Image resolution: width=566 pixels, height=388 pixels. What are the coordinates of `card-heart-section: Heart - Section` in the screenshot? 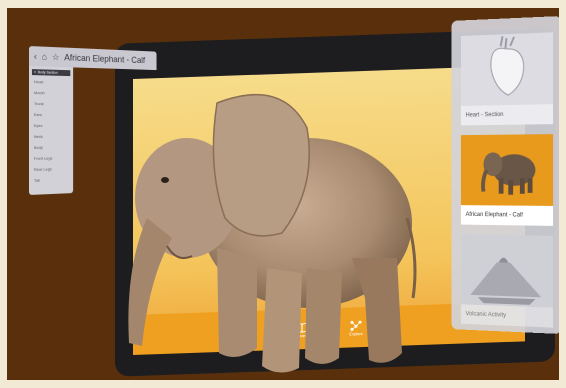 It's located at (507, 79).